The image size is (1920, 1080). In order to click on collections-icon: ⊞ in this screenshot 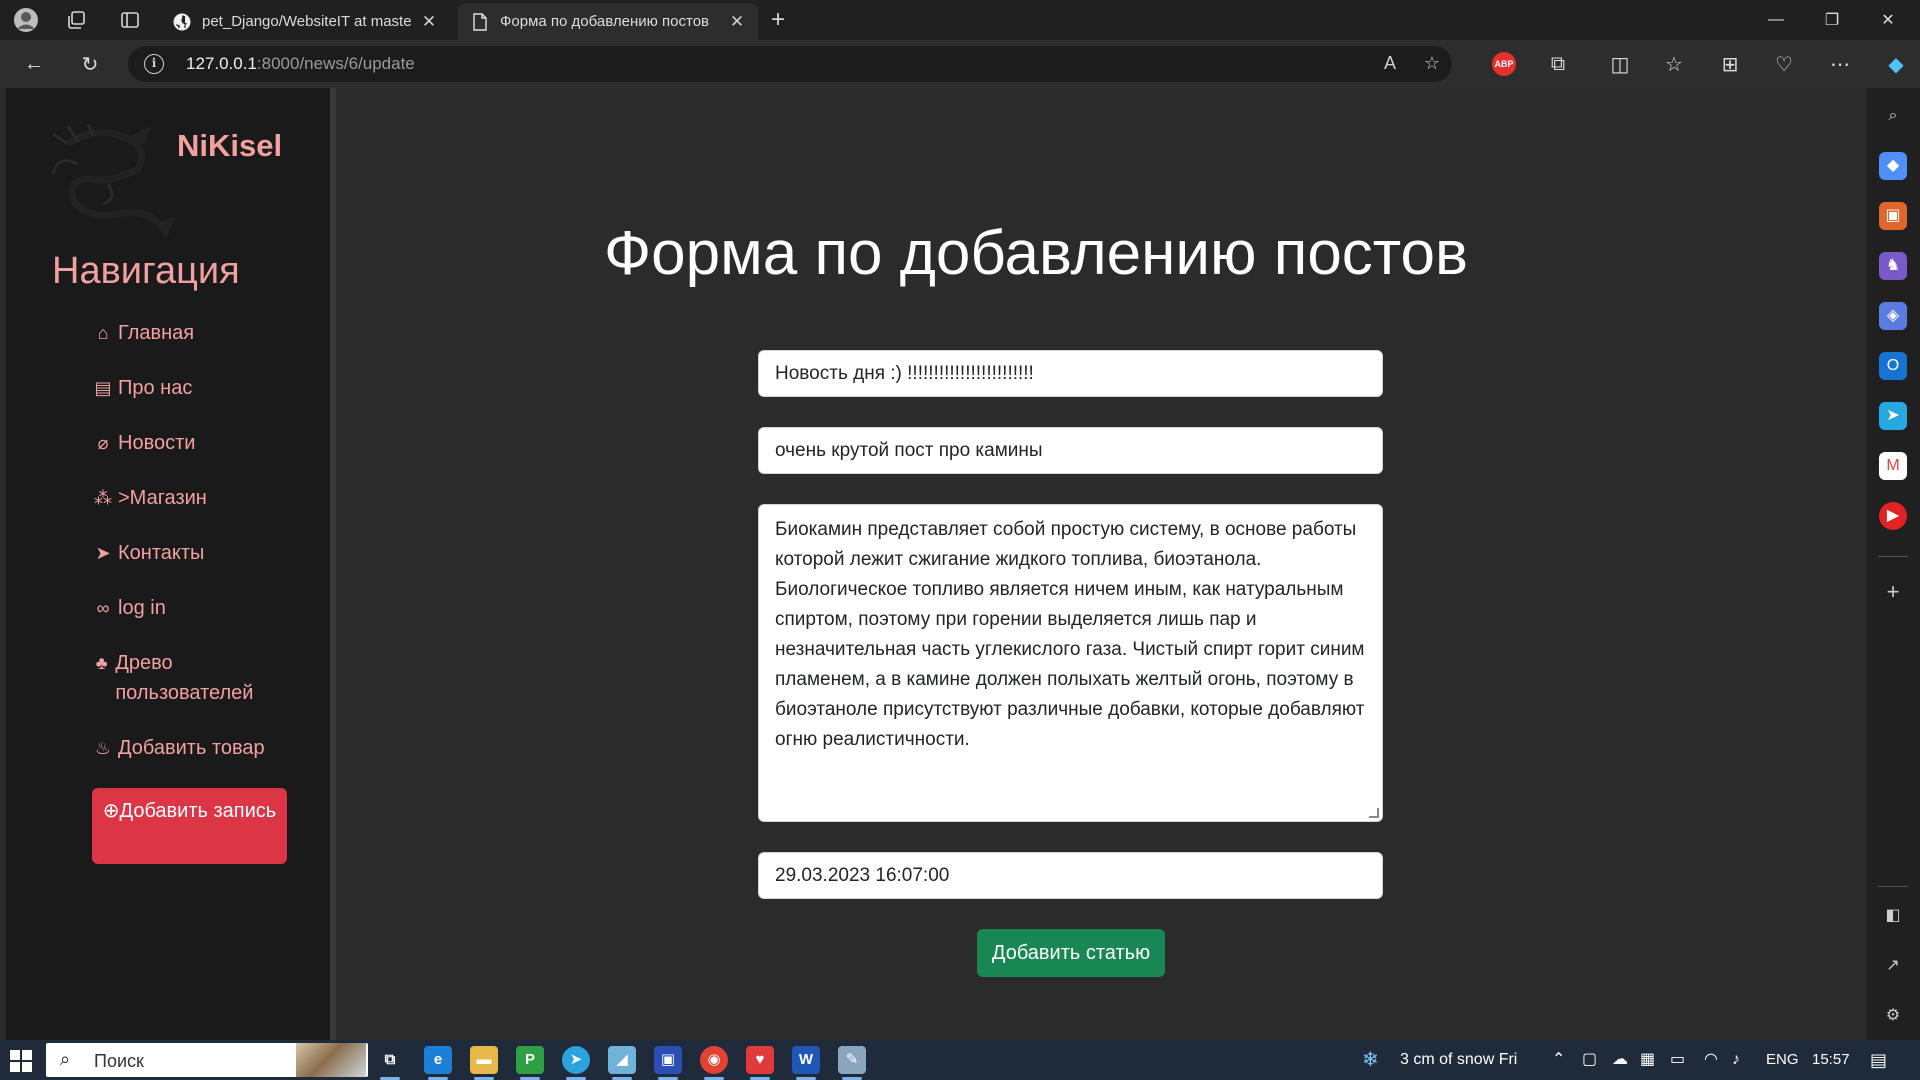, I will do `click(1730, 64)`.